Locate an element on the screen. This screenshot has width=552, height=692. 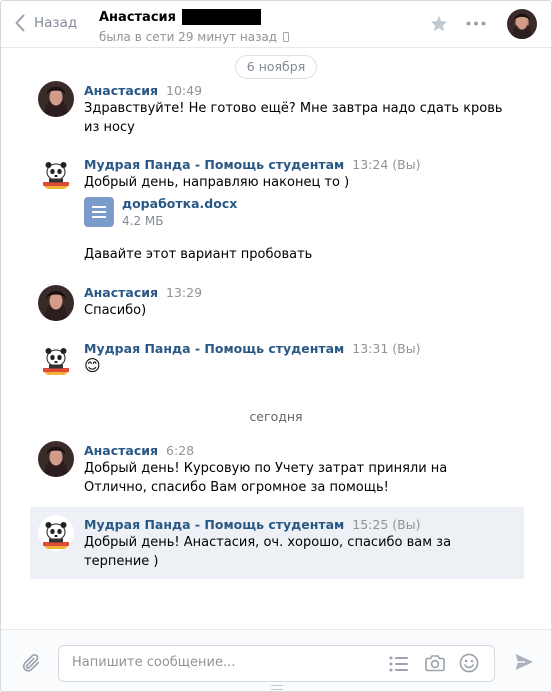
redacted-surname is located at coordinates (221, 17).